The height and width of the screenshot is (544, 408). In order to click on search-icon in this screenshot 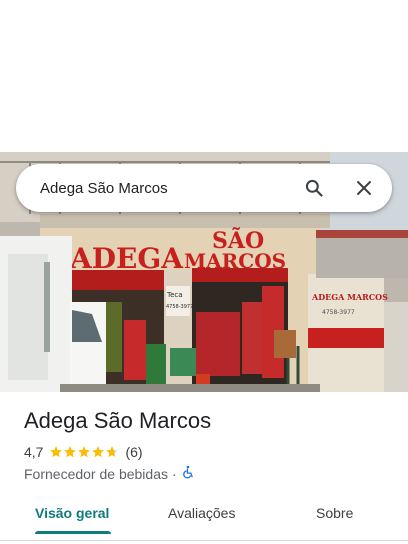, I will do `click(314, 188)`.